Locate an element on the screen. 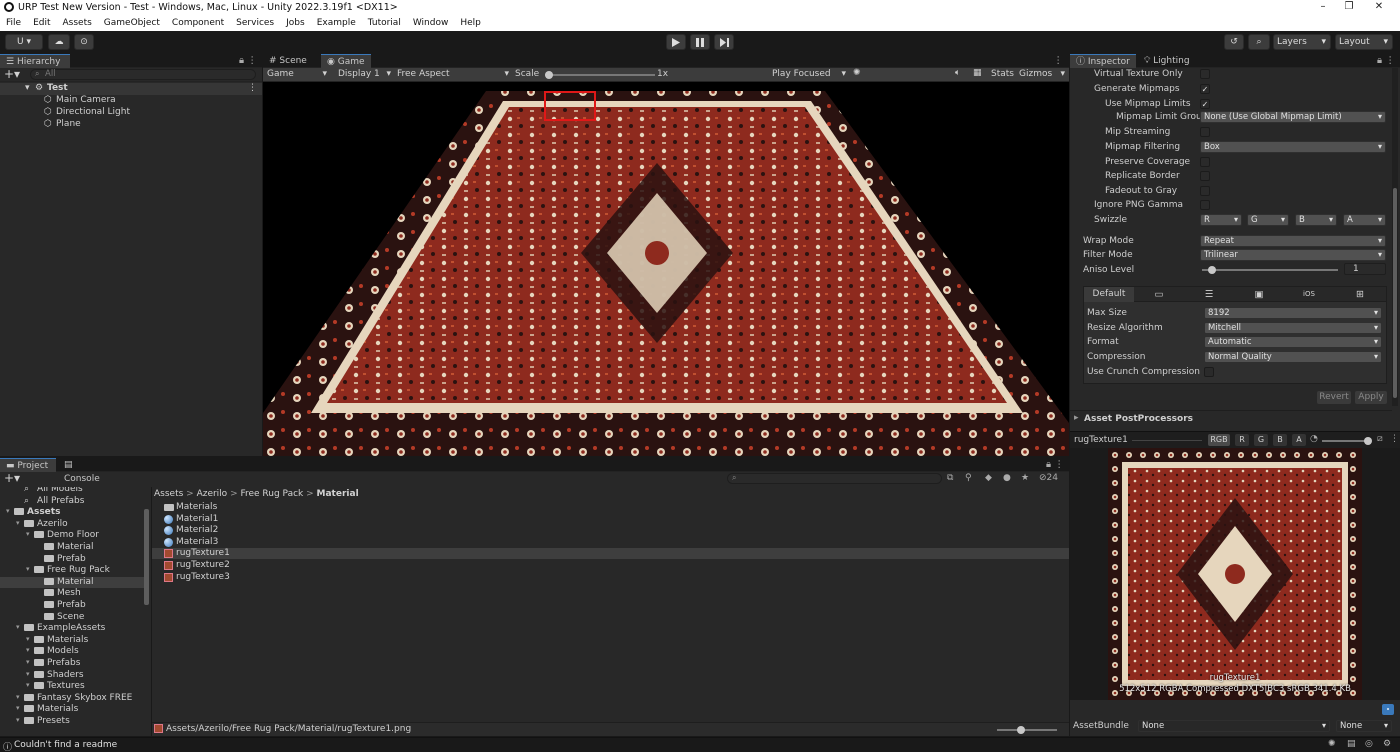 This screenshot has width=1400, height=752. channel-button-b: B is located at coordinates (1280, 440).